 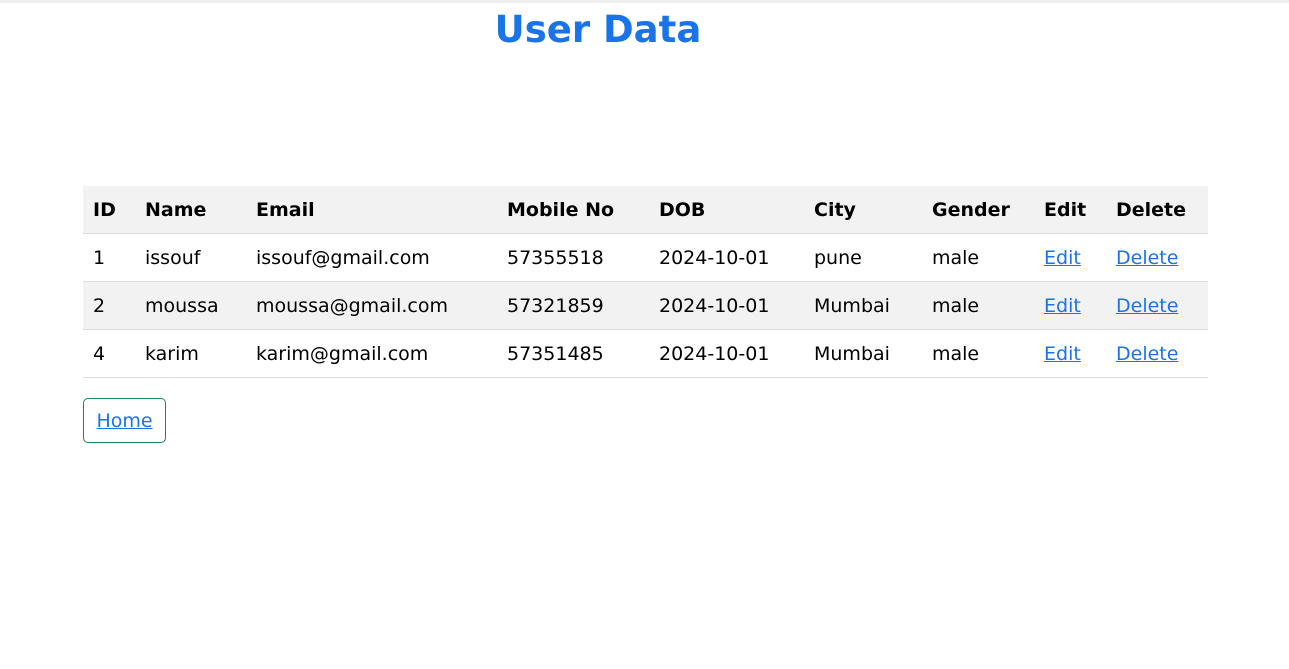 I want to click on cell-mobile: 57351485, so click(x=573, y=353).